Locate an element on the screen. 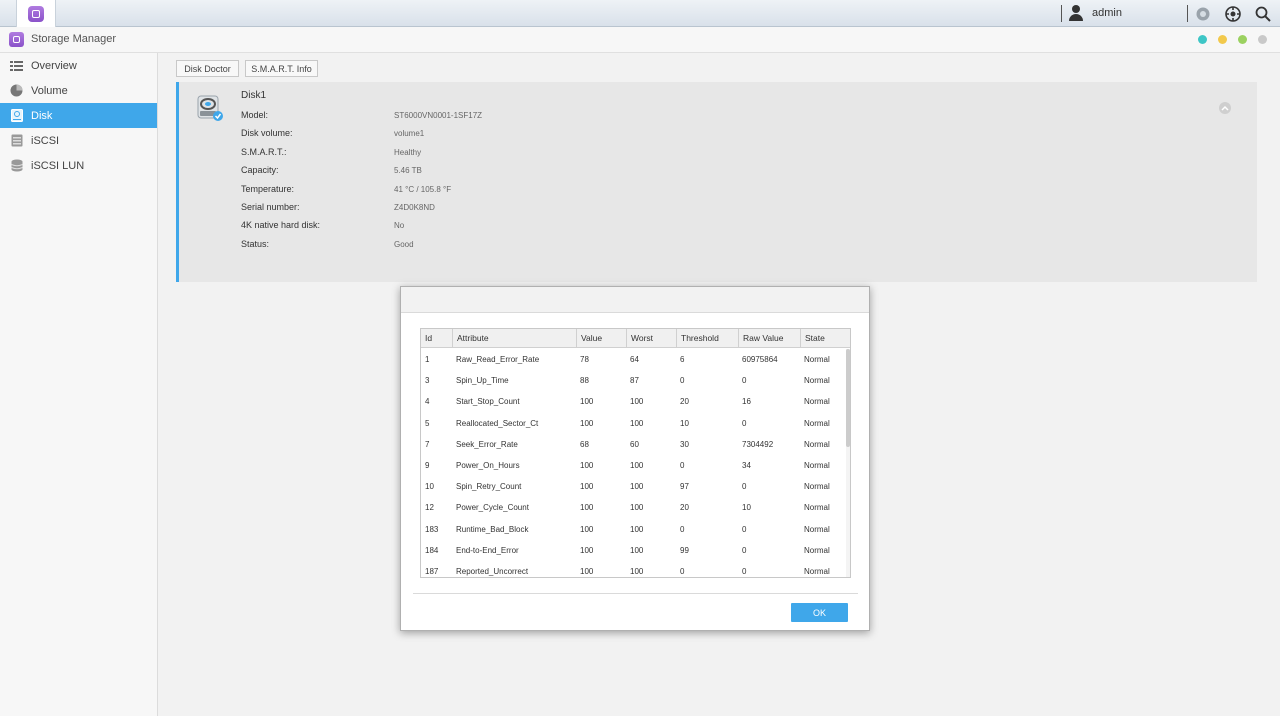 The height and width of the screenshot is (716, 1280). notification-icon is located at coordinates (1203, 14).